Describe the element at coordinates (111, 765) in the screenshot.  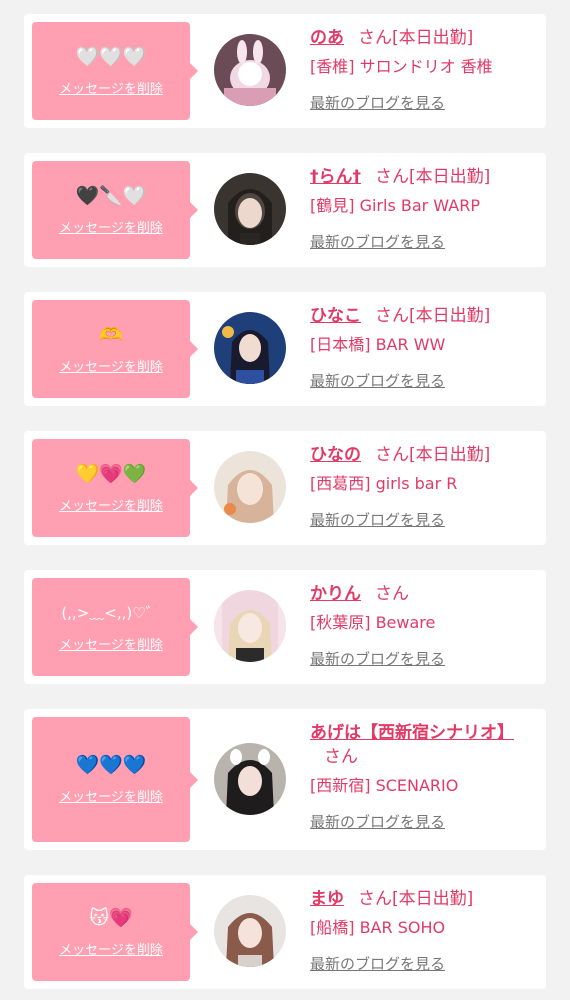
I see `message-text: 💙💙💙` at that location.